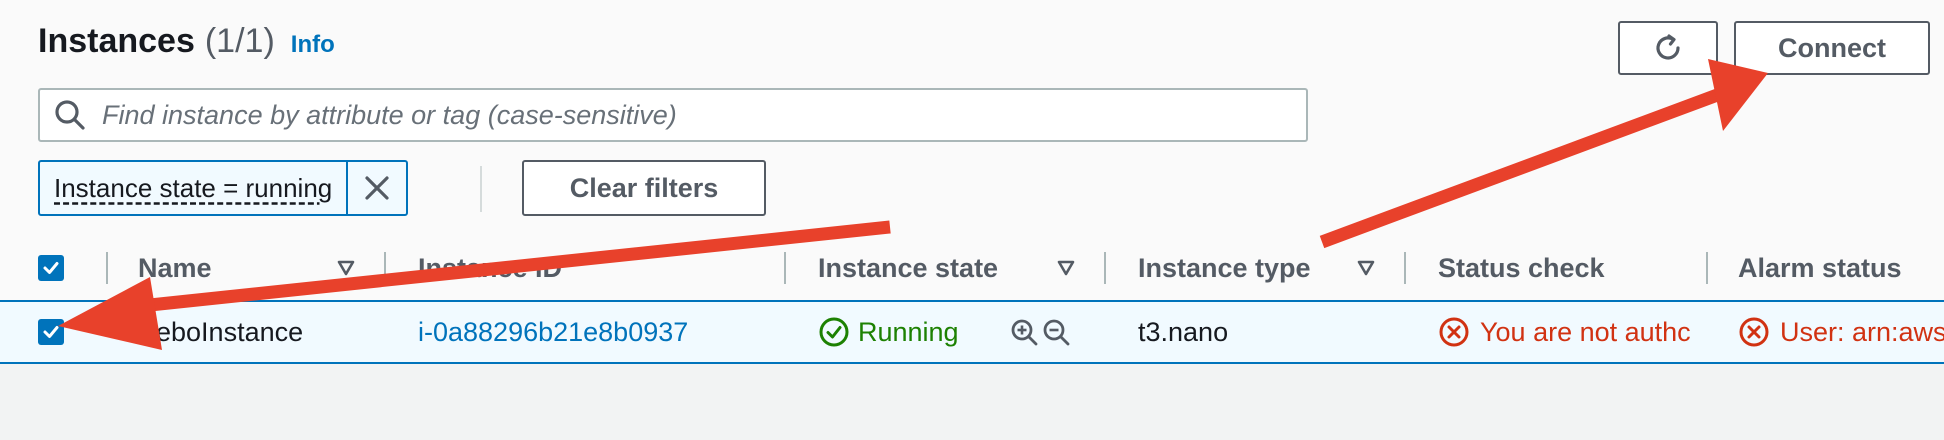  Describe the element at coordinates (70, 115) in the screenshot. I see `search-icon` at that location.